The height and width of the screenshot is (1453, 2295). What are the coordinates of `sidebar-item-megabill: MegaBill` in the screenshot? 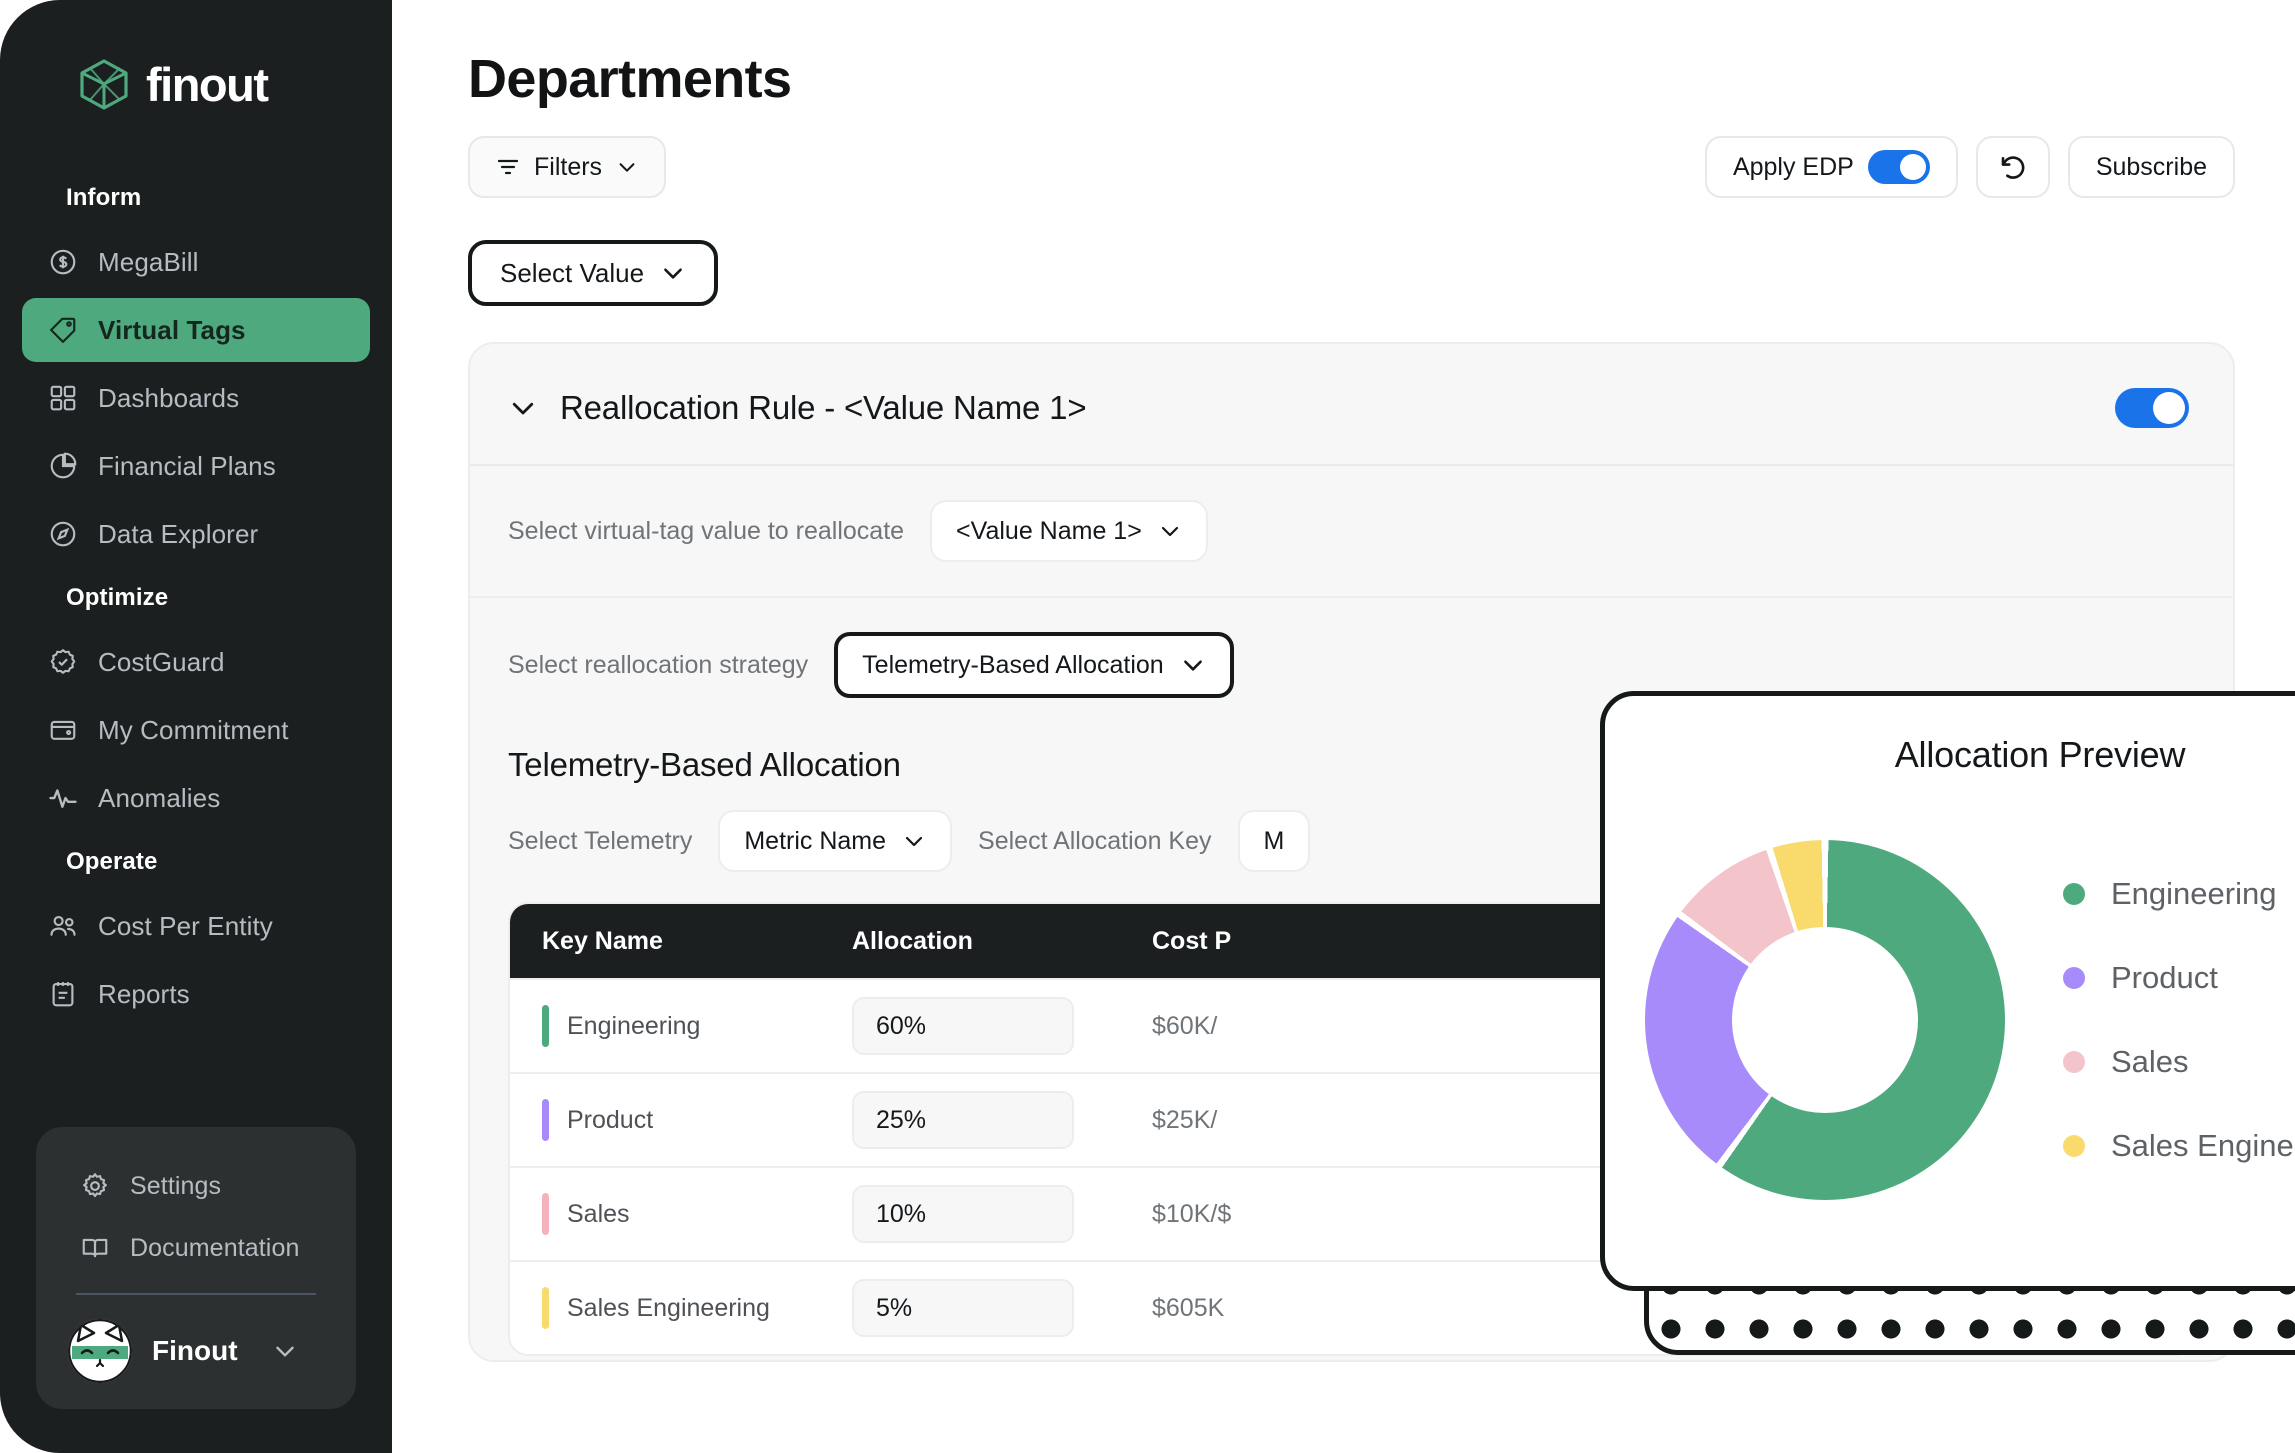 It's located at (196, 262).